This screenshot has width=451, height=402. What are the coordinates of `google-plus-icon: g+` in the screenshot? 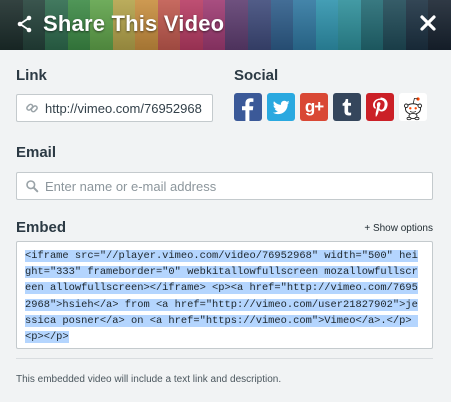 It's located at (314, 106).